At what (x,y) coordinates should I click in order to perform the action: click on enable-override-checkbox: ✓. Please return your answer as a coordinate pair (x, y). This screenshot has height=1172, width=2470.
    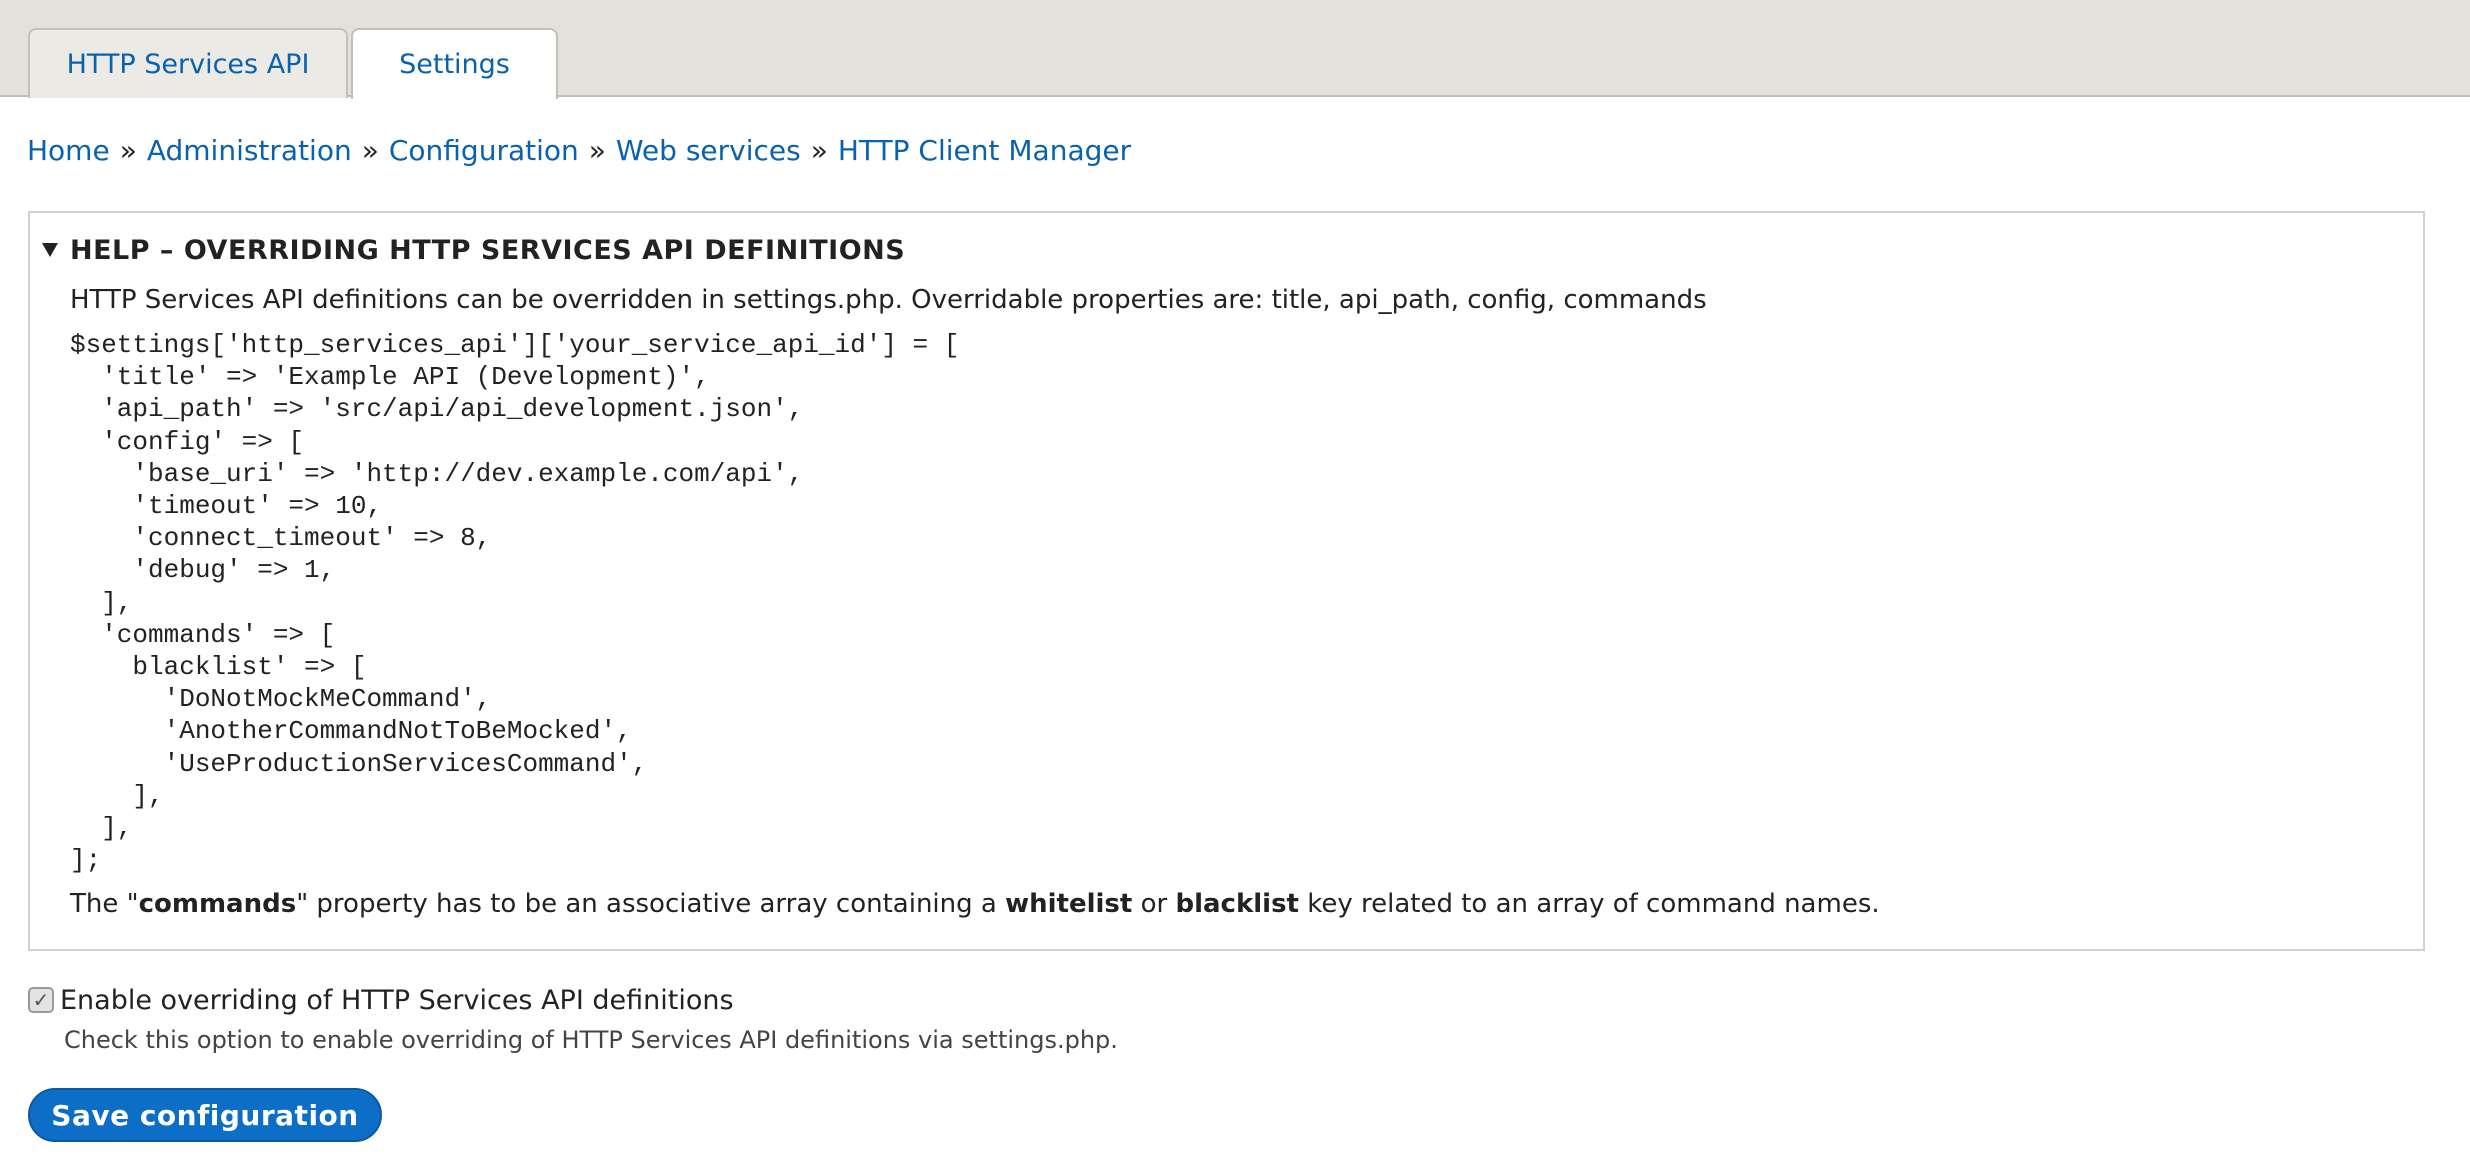
    Looking at the image, I should click on (41, 1000).